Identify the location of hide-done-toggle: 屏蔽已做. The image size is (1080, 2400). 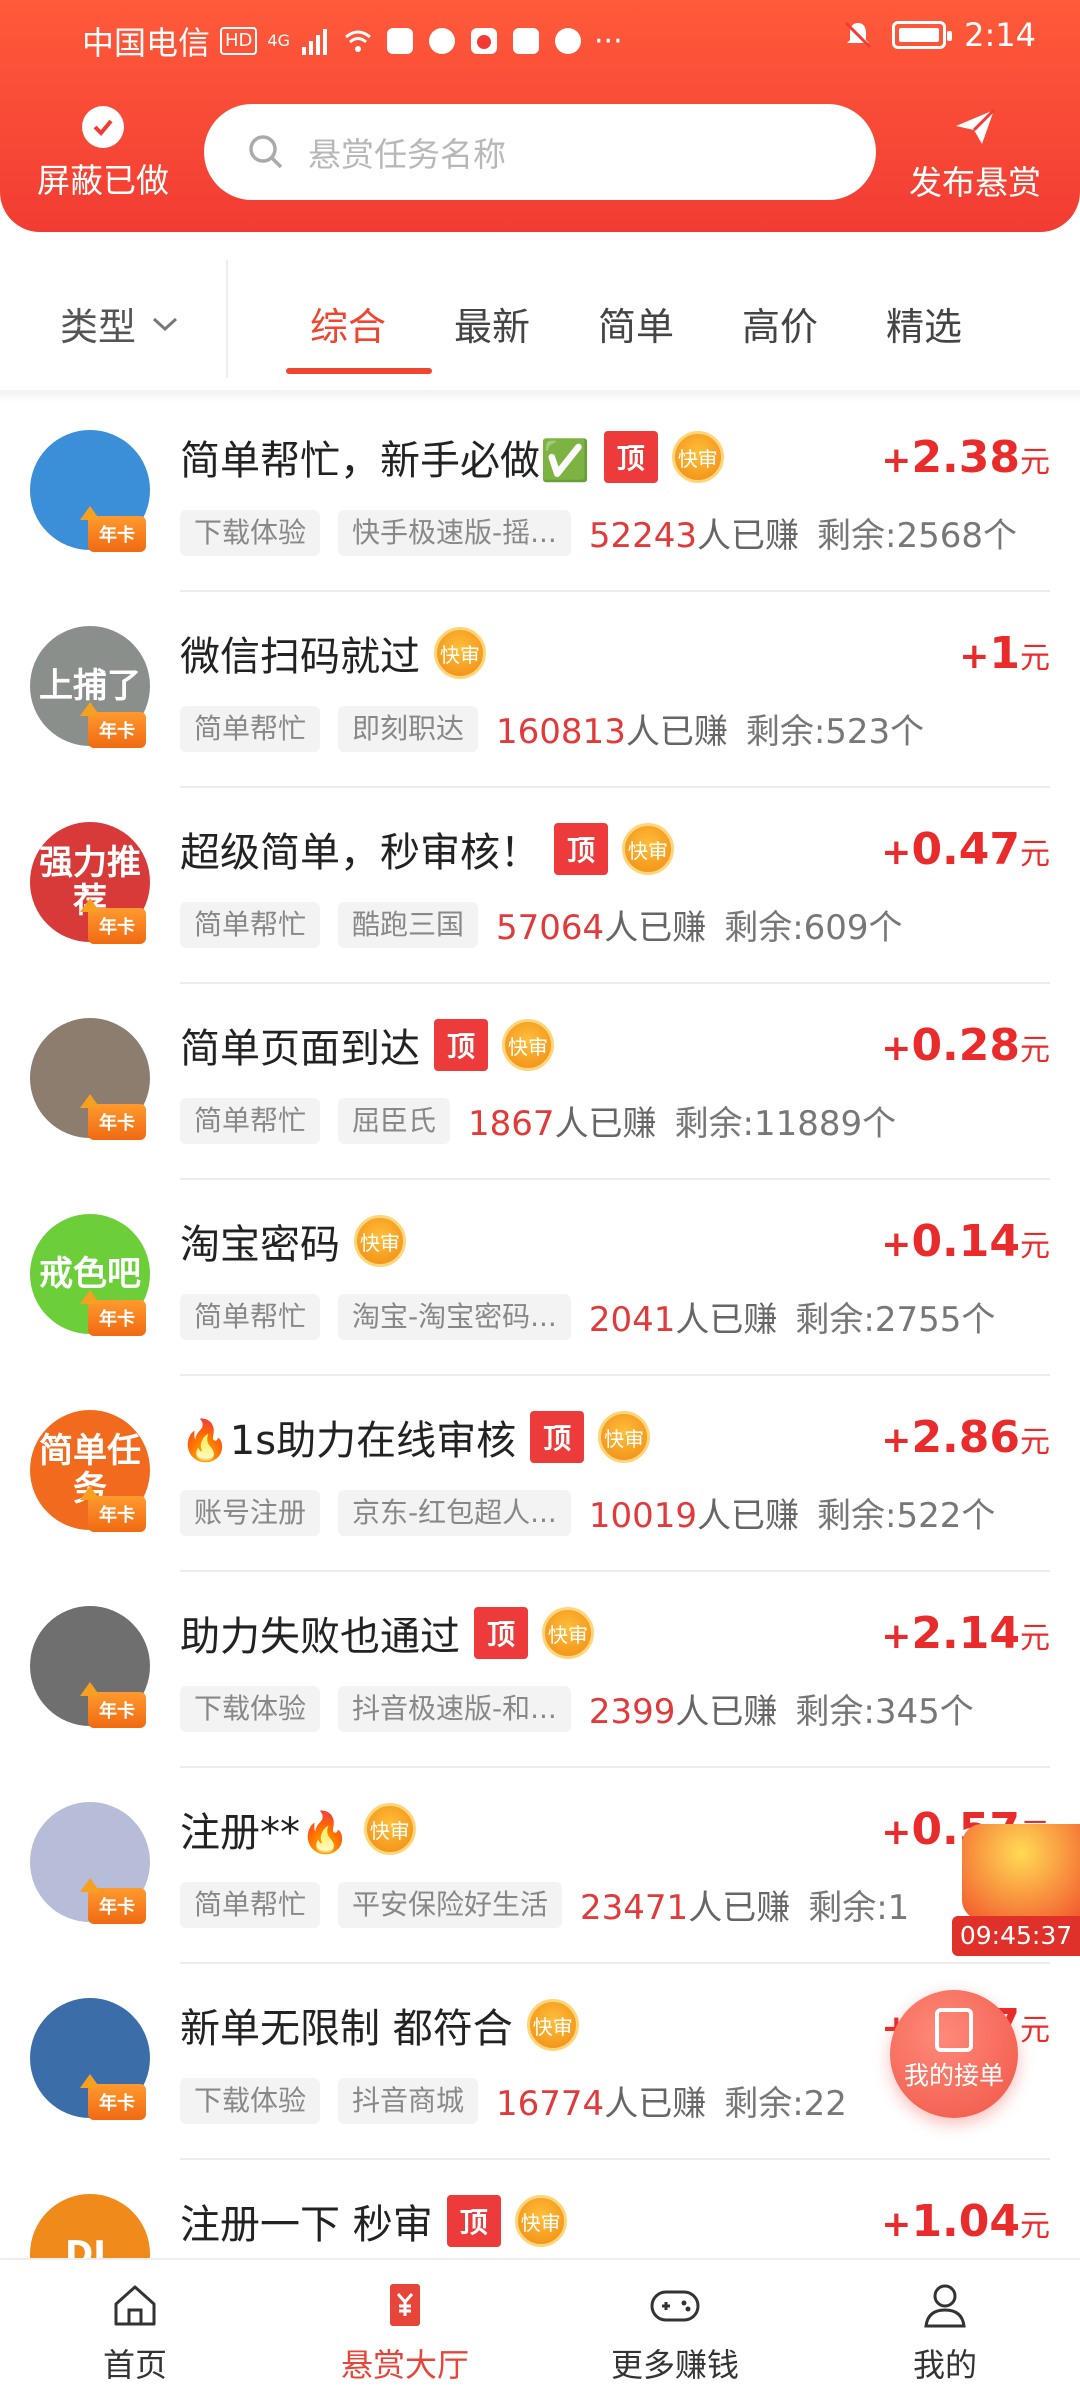
(103, 154).